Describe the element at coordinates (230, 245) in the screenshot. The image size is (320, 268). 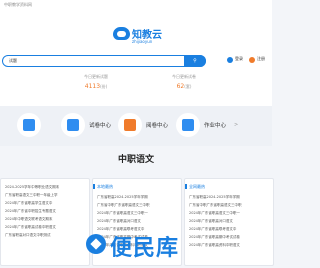
I see `list-item: 2024年广东省职高资料中职语文` at that location.